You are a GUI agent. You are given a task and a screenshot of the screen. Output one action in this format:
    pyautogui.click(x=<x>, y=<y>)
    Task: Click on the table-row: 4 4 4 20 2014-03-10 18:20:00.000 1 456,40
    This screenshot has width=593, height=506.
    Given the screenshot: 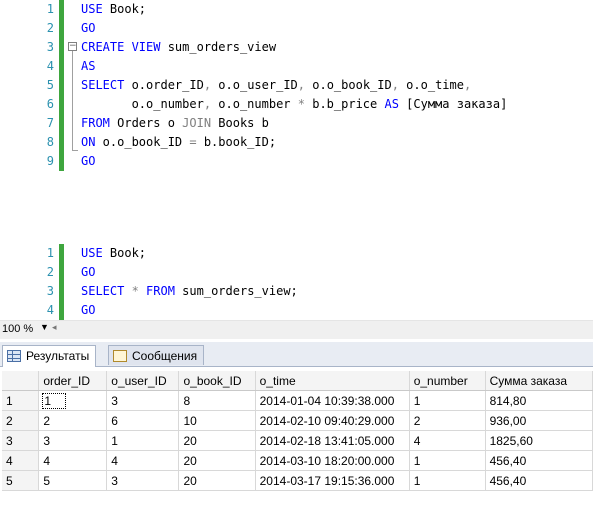 What is the action you would take?
    pyautogui.click(x=297, y=460)
    